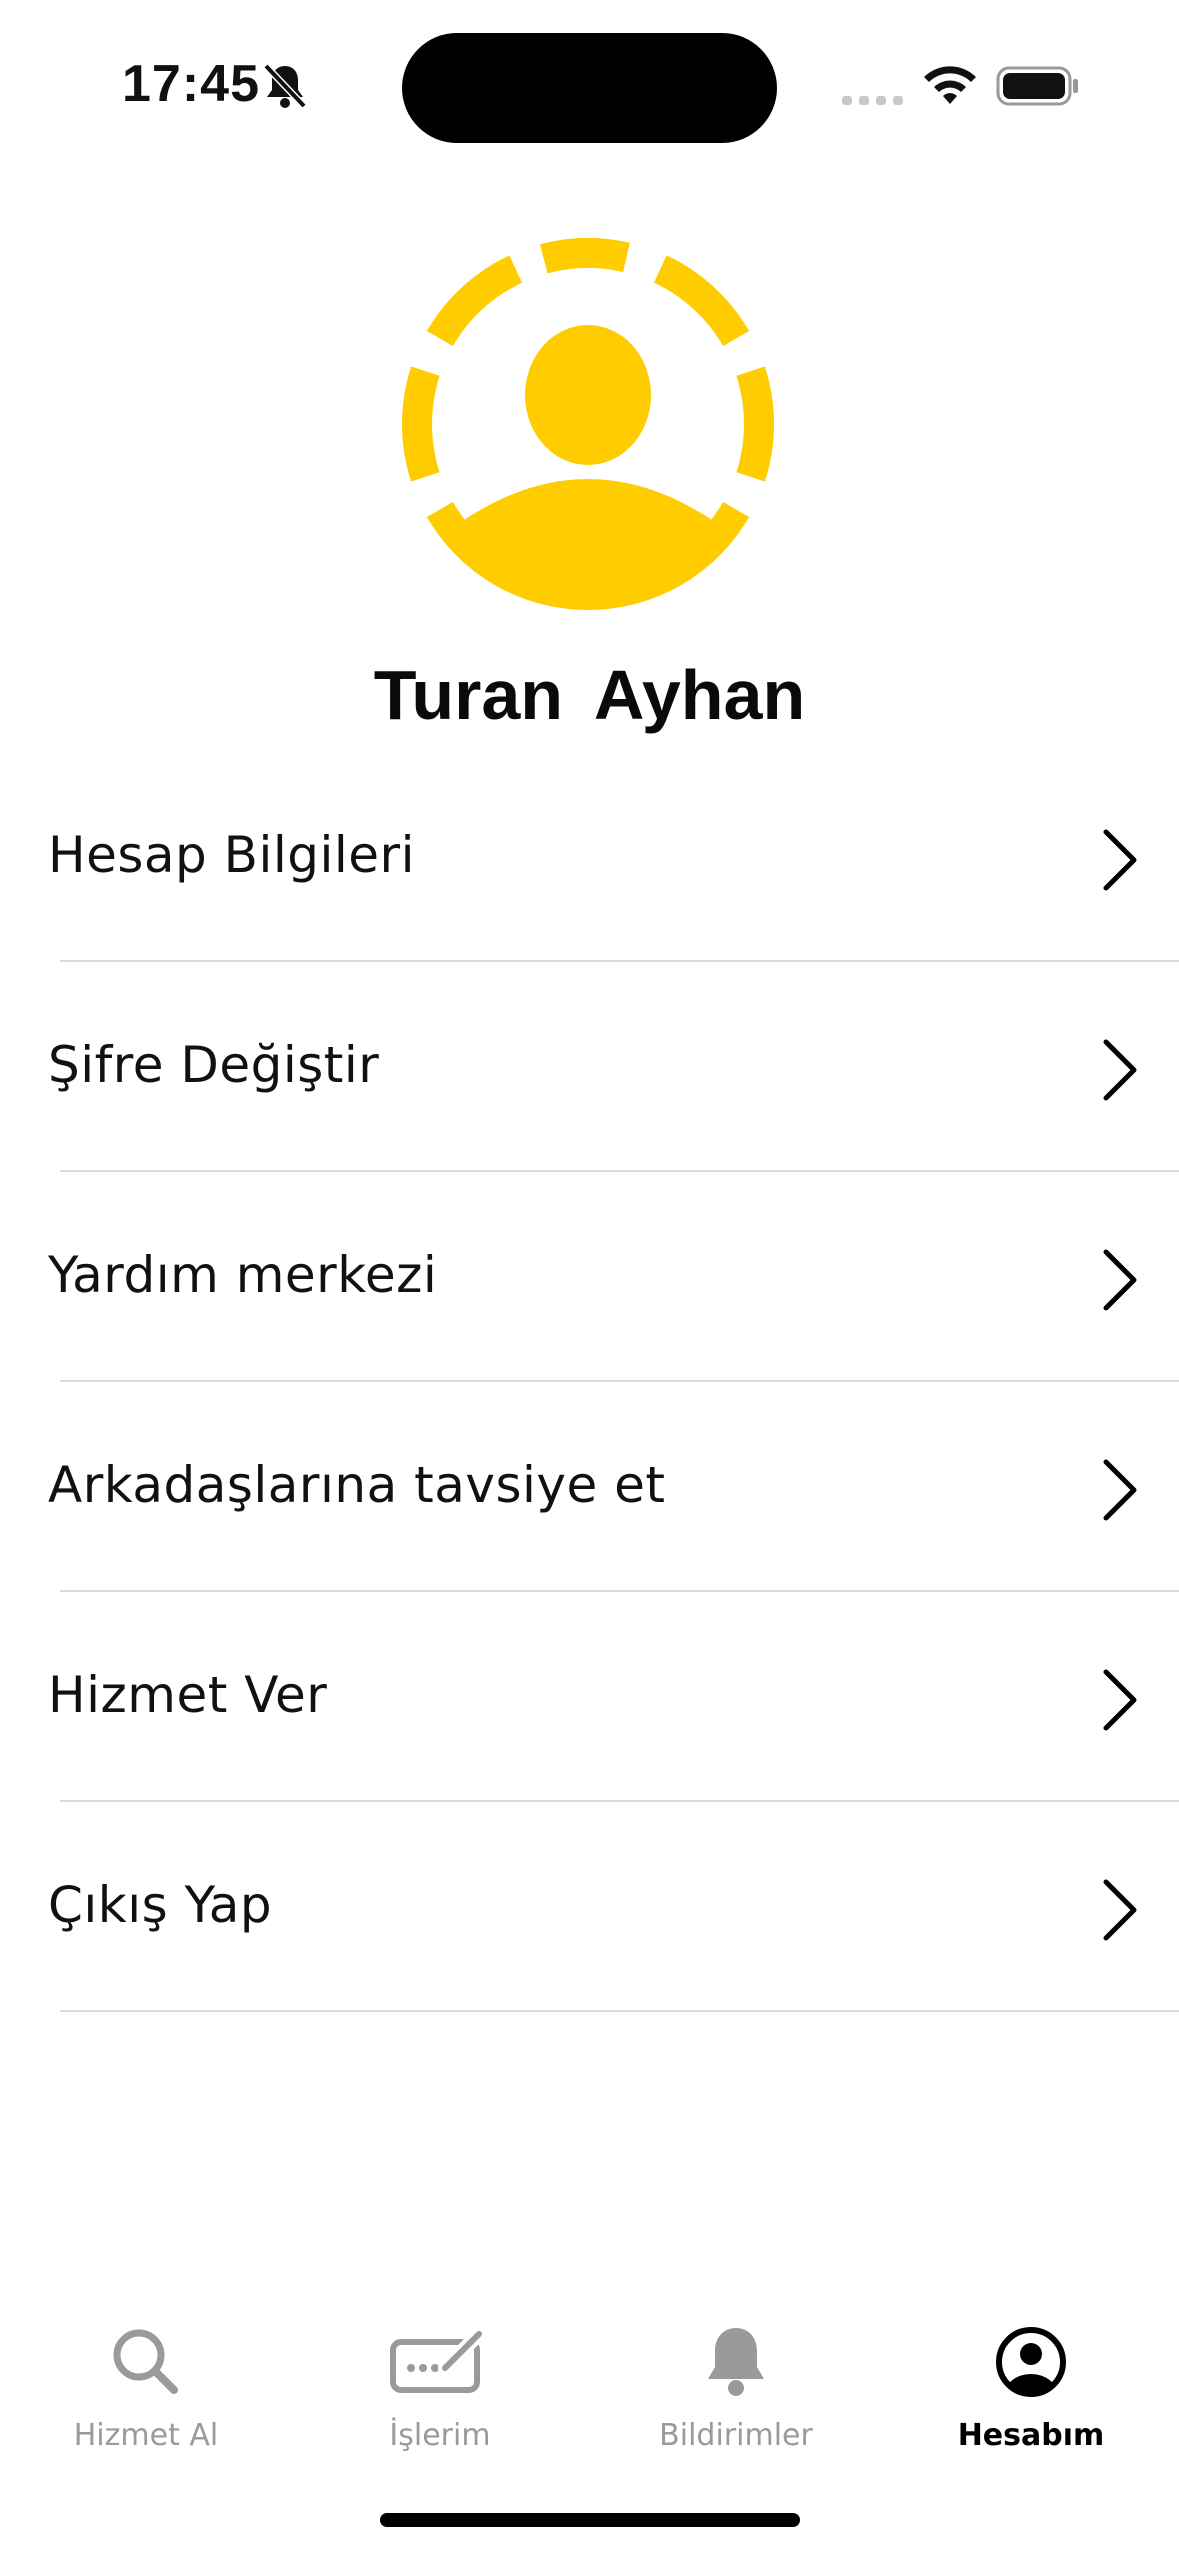 This screenshot has width=1179, height=2556. I want to click on menu-item-label: Hizmet Ver, so click(188, 1695).